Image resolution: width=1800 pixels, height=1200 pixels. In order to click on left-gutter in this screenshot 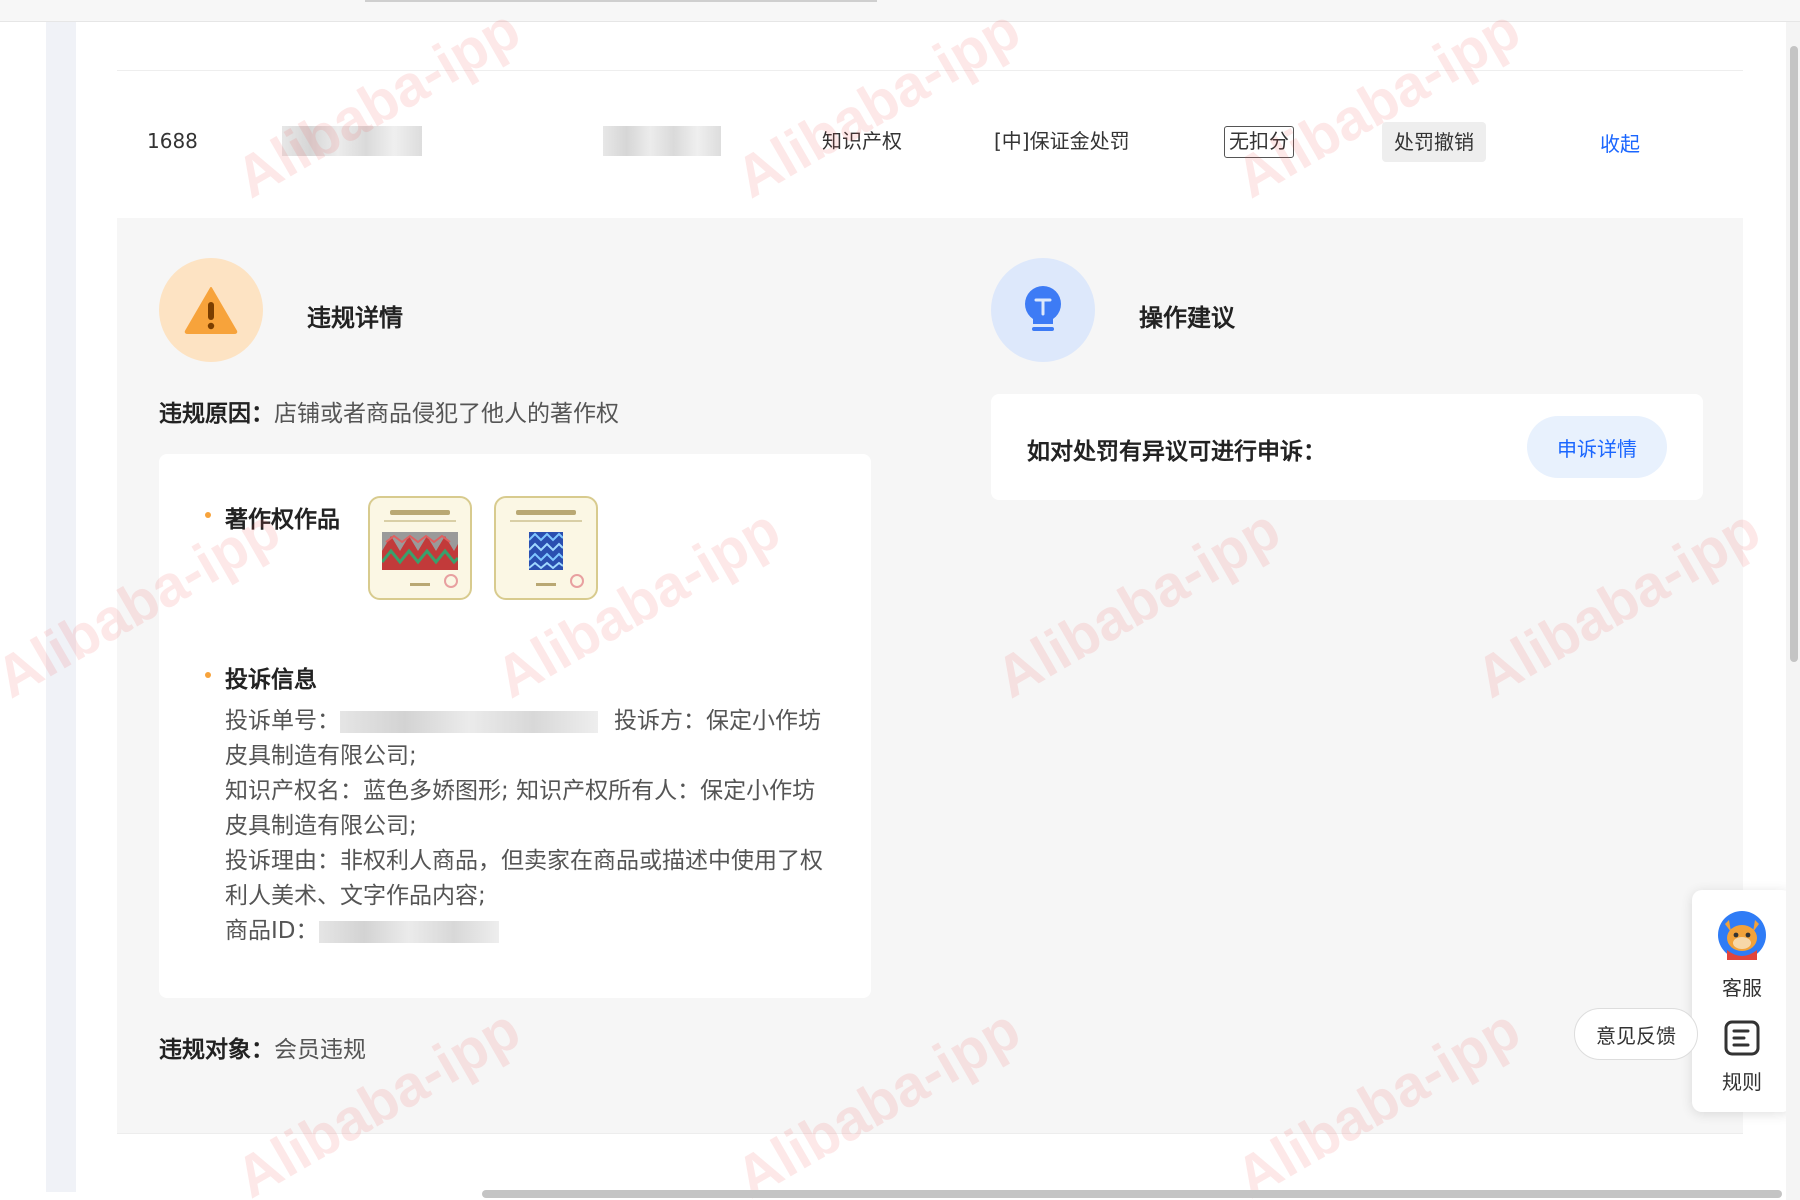, I will do `click(61, 607)`.